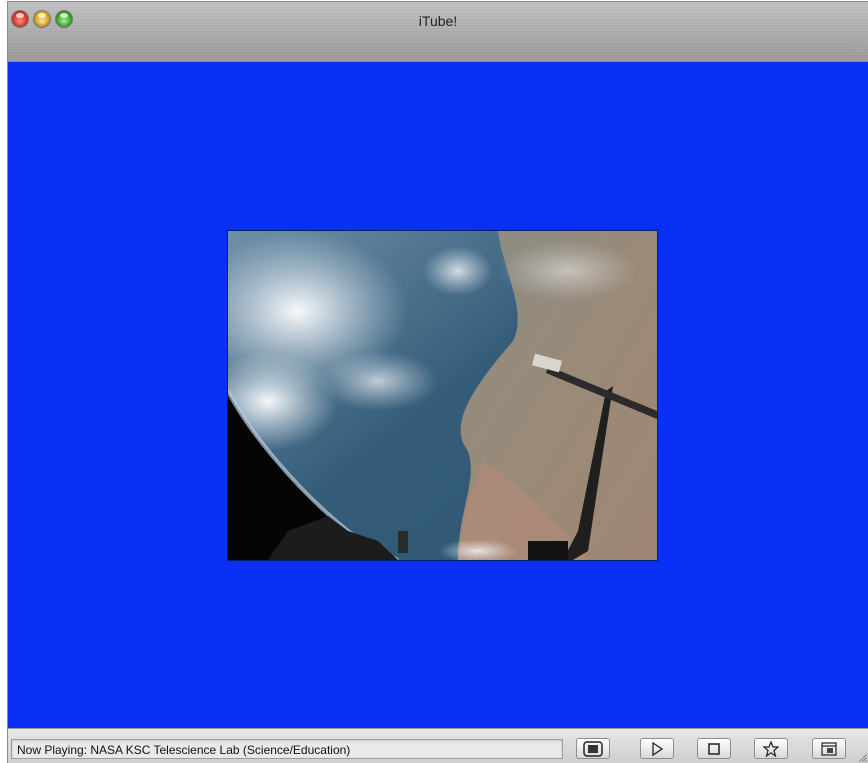  Describe the element at coordinates (859, 45) in the screenshot. I see `spinner-icon` at that location.